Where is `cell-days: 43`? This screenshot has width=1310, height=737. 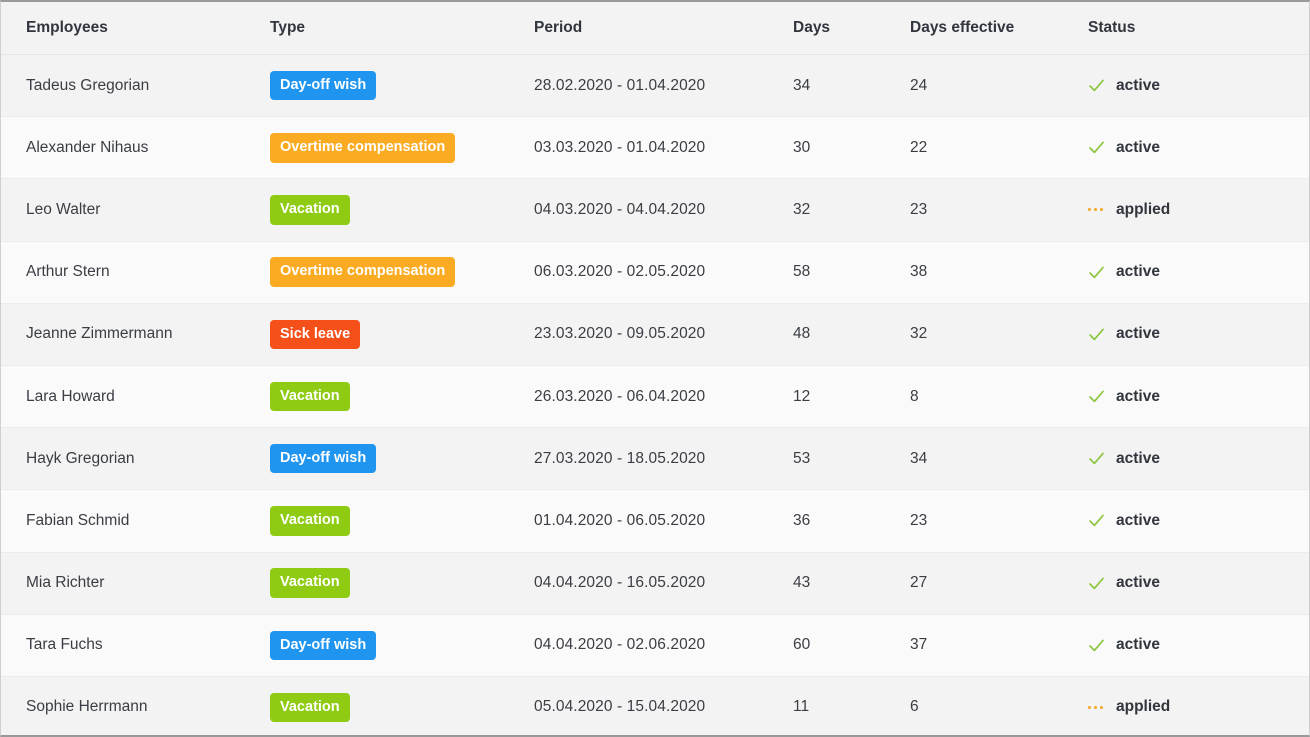 cell-days: 43 is located at coordinates (844, 583).